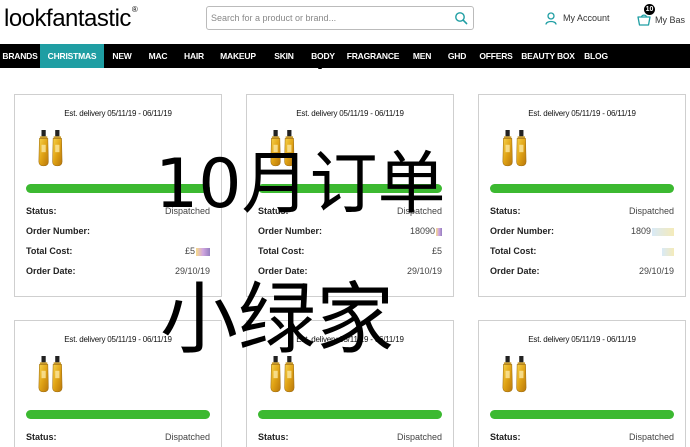  I want to click on user-icon, so click(551, 18).